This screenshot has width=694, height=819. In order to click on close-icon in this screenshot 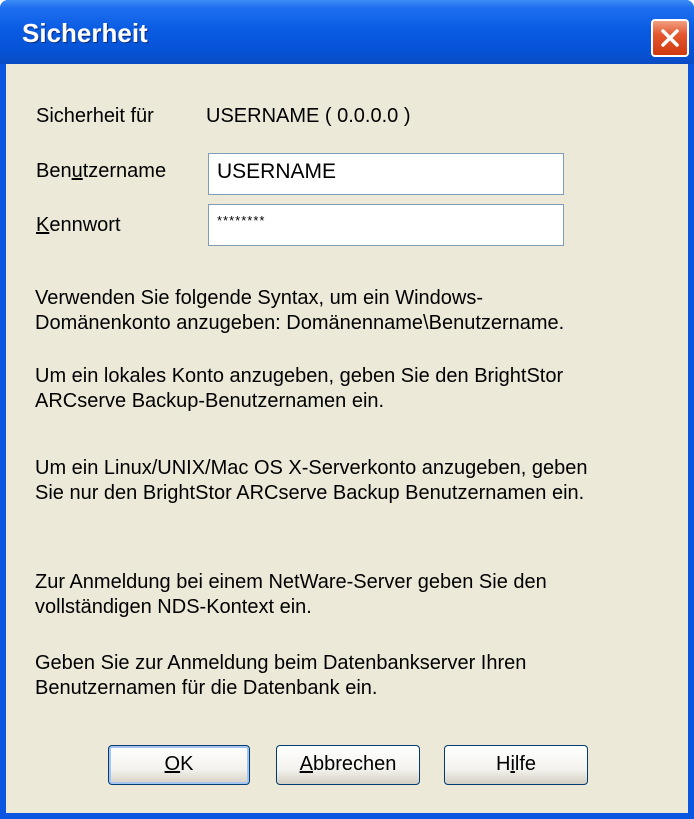, I will do `click(670, 38)`.